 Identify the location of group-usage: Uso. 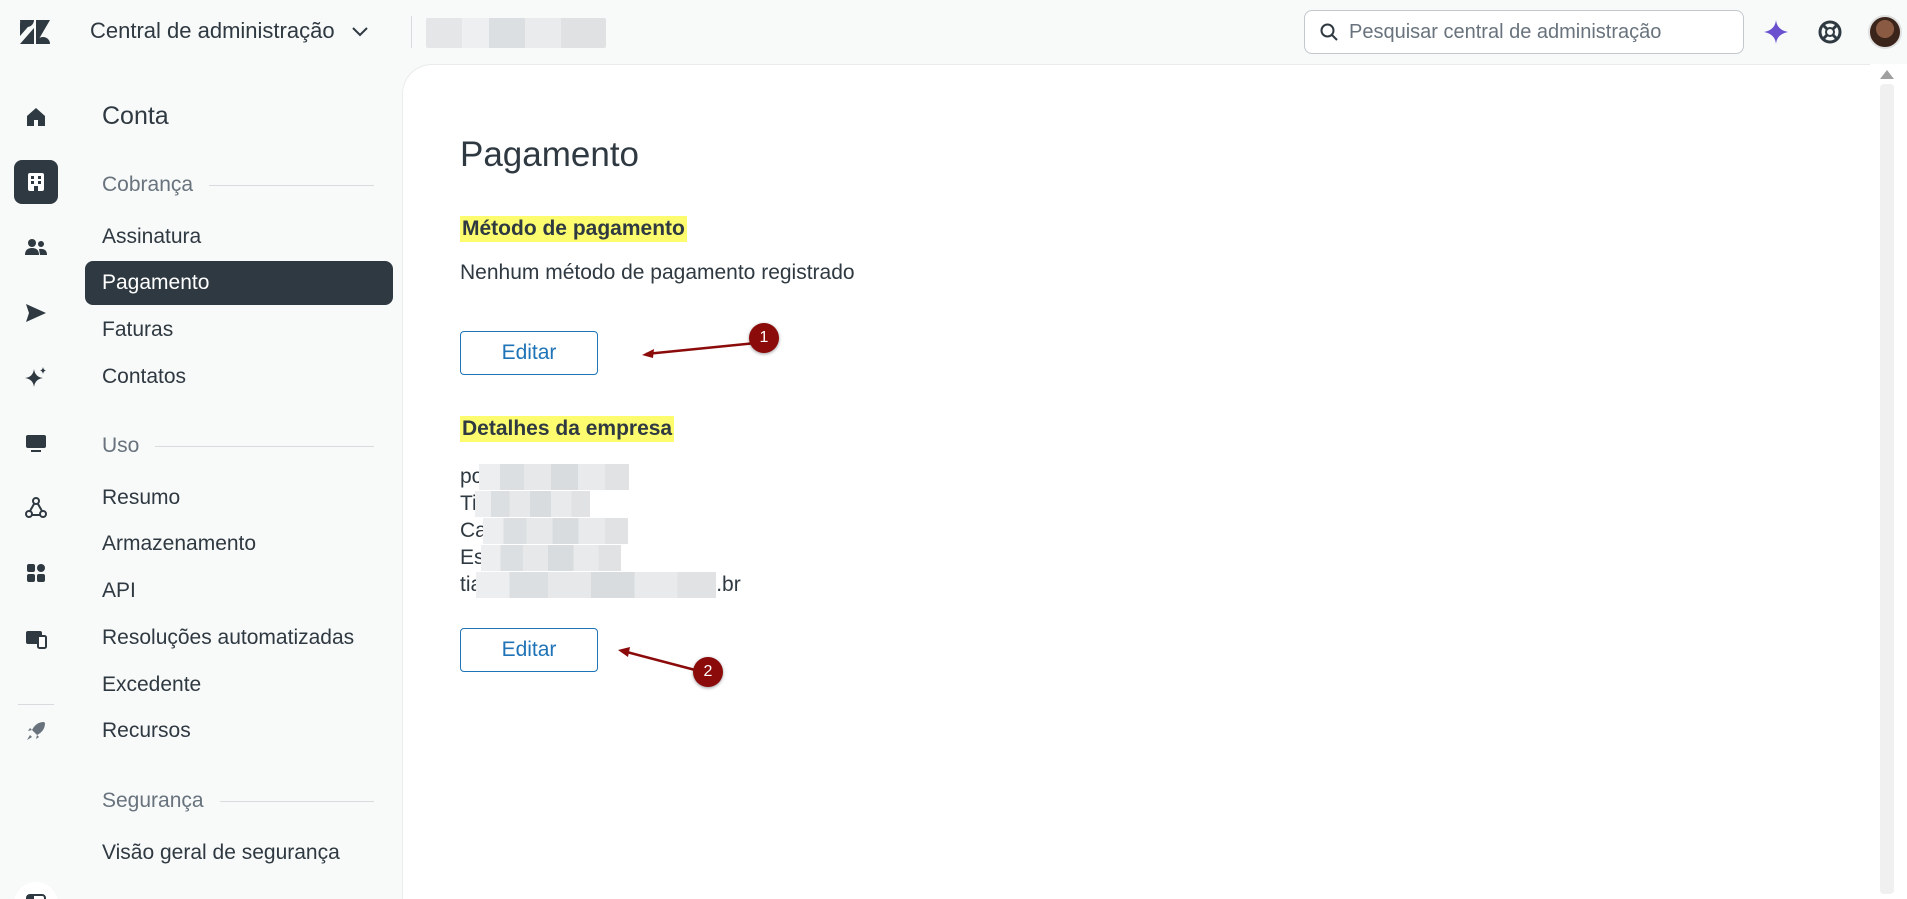
(238, 446).